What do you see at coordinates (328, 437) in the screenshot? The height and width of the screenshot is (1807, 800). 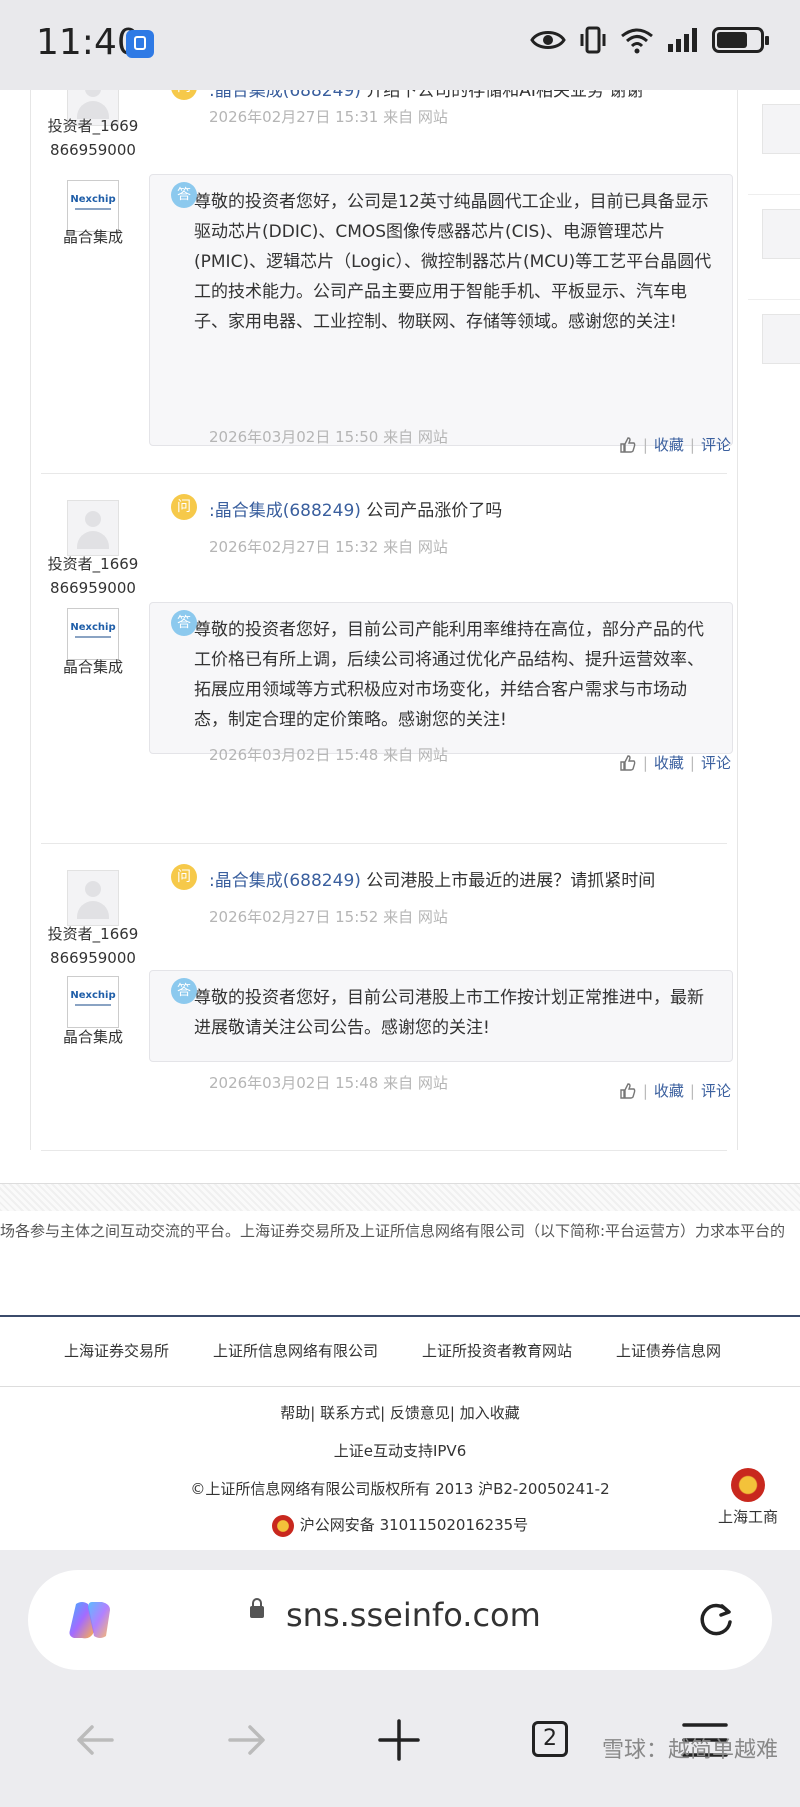 I see `answer-meta: 2026年03月02日 15:50 来自 网站` at bounding box center [328, 437].